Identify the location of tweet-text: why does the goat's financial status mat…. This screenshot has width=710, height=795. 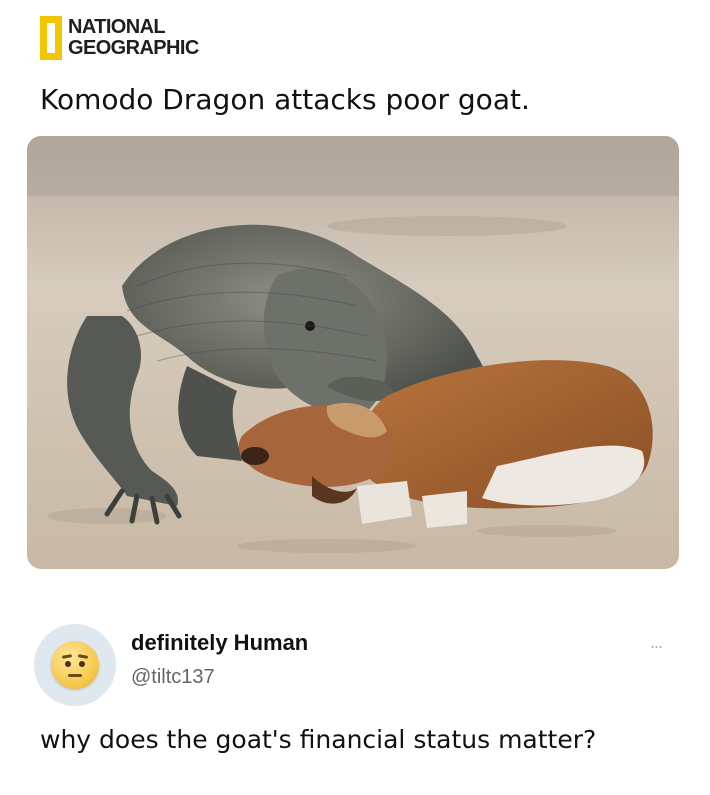
(318, 739).